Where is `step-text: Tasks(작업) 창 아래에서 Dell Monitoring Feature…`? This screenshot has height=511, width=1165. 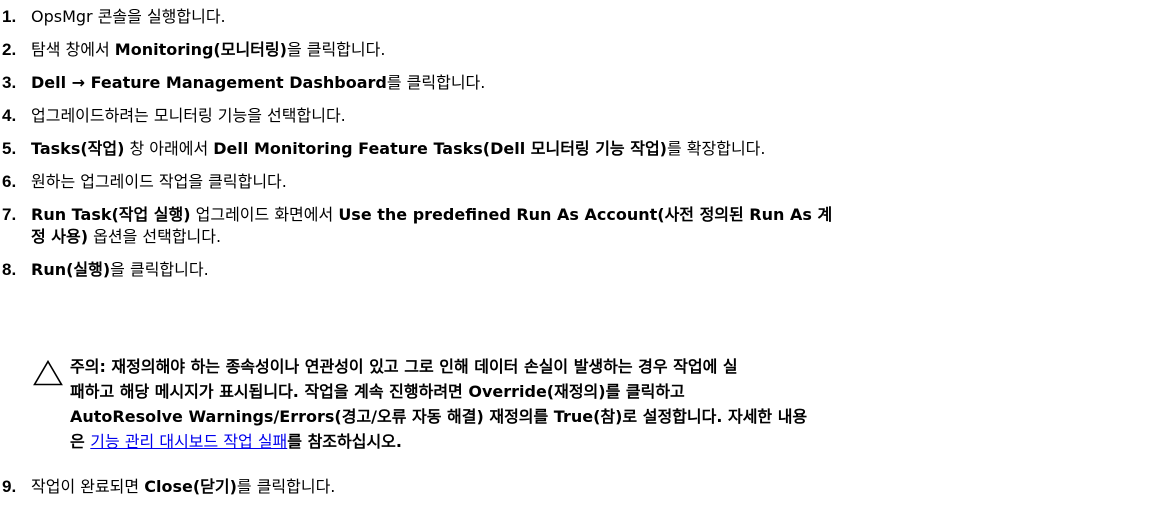
step-text: Tasks(작업) 창 아래에서 Dell Monitoring Feature… is located at coordinates (595, 149).